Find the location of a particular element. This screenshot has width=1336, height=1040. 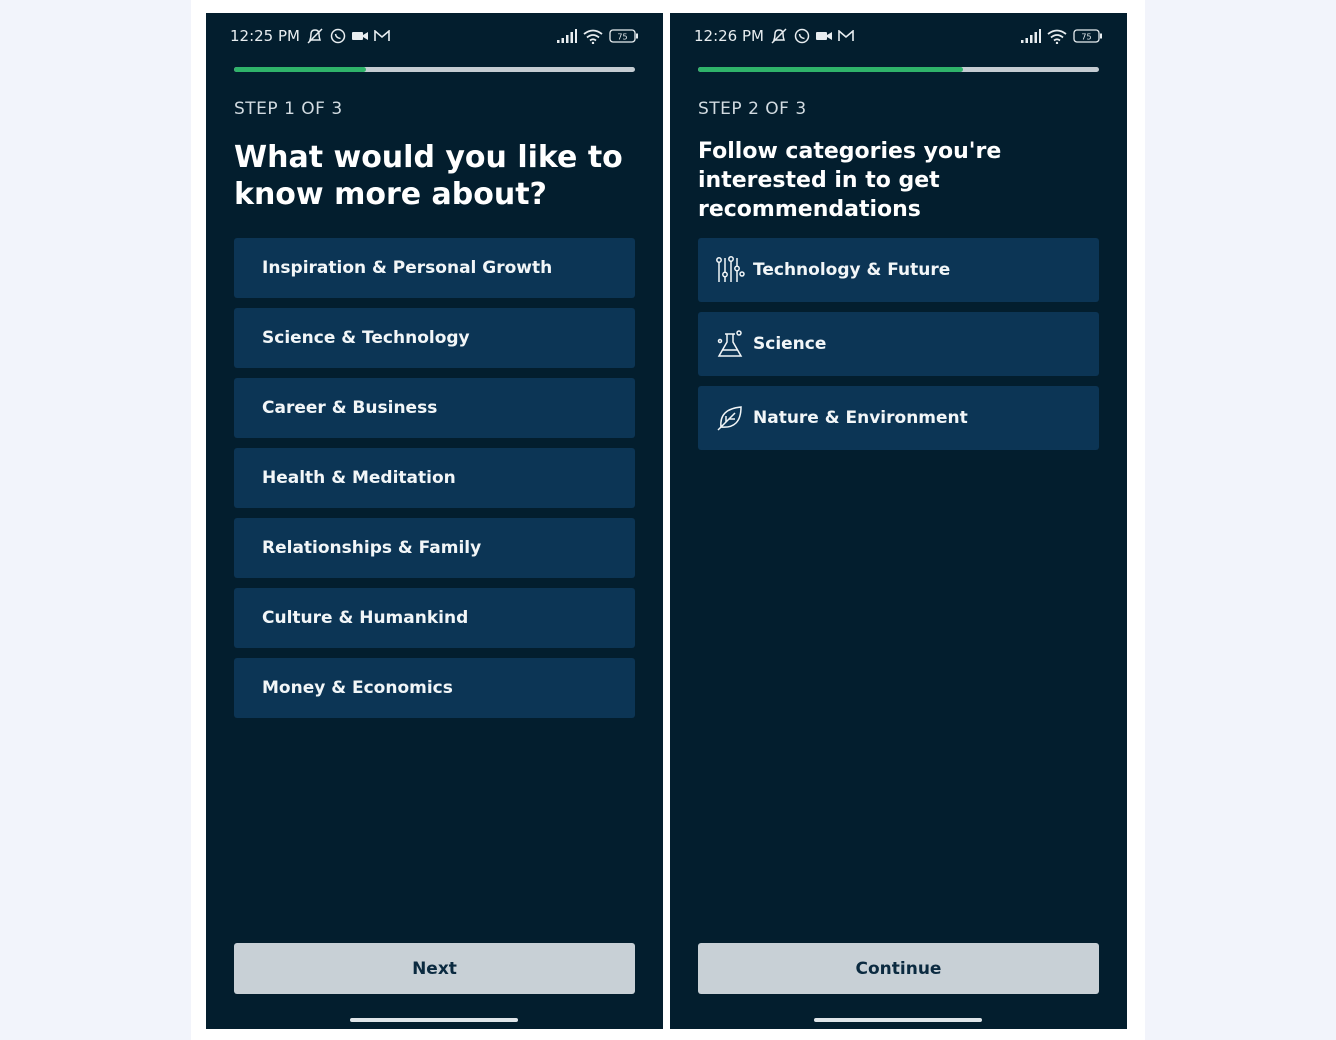

topic-option-health: Health & Meditation is located at coordinates (434, 478).